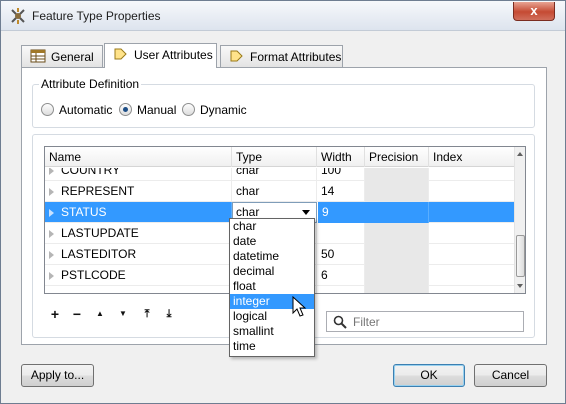 The height and width of the screenshot is (404, 566). I want to click on table-row: COUNTRY char 100, so click(280, 174).